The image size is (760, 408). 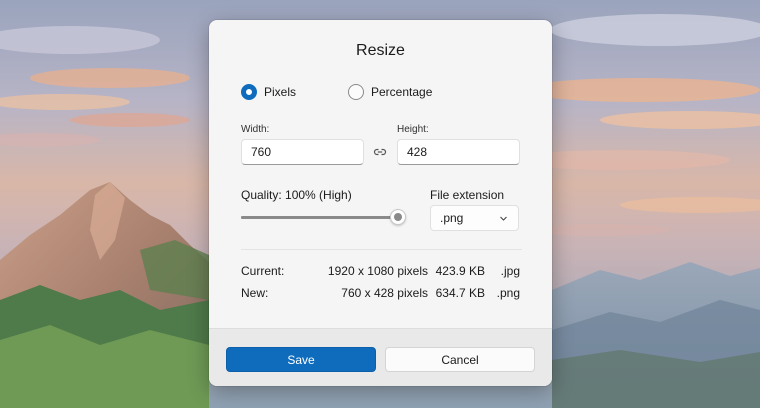 I want to click on radio-percentage: Percentage, so click(x=390, y=92).